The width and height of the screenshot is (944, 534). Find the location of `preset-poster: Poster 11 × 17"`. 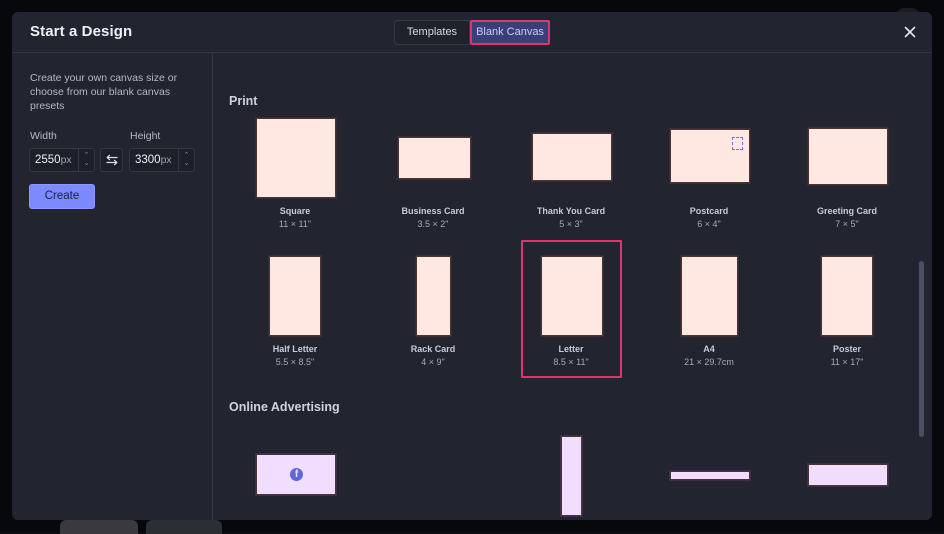

preset-poster: Poster 11 × 17" is located at coordinates (847, 315).